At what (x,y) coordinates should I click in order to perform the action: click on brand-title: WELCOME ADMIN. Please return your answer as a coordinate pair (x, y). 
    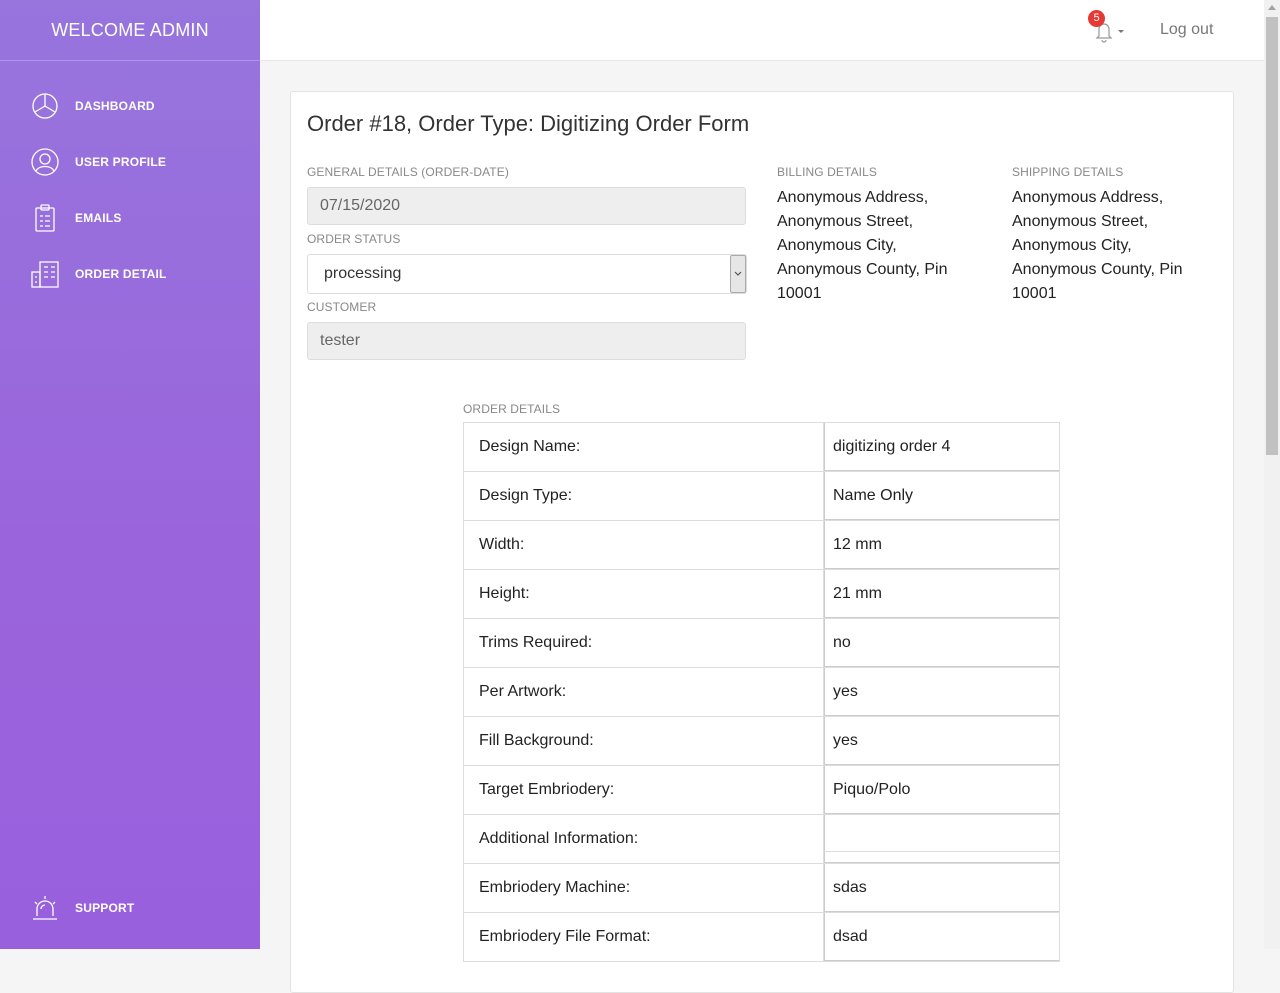
    Looking at the image, I should click on (130, 30).